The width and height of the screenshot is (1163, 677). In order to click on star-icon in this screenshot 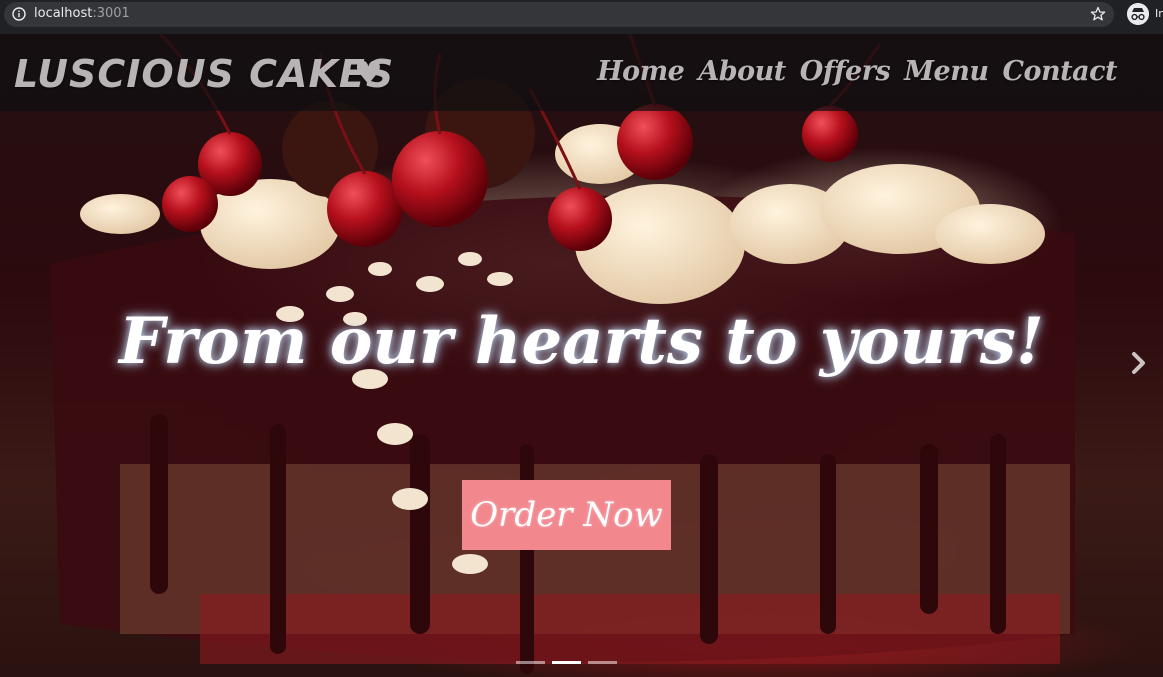, I will do `click(1098, 14)`.